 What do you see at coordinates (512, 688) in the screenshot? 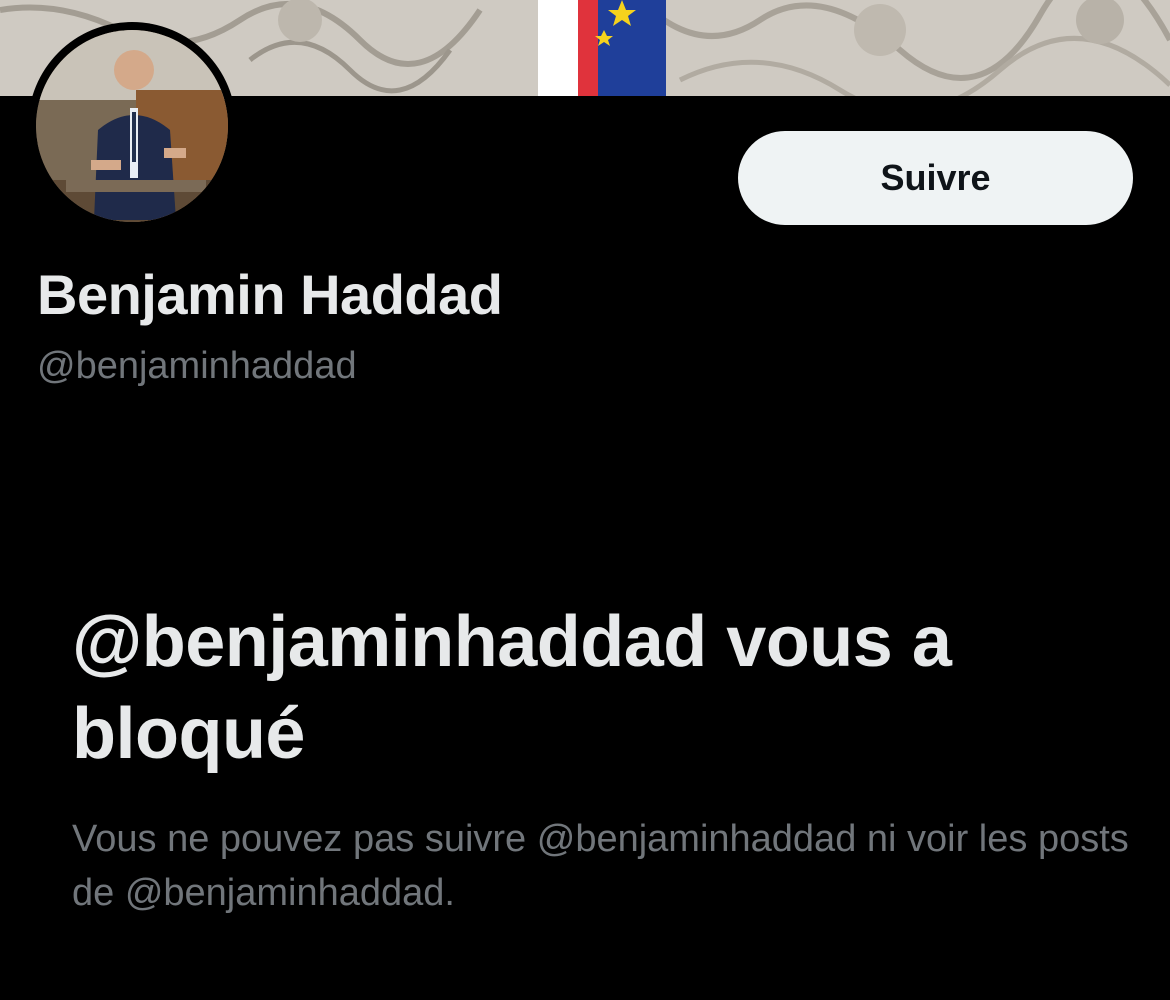
I see `blocked-title: @benjaminhaddad vous a bloqué` at bounding box center [512, 688].